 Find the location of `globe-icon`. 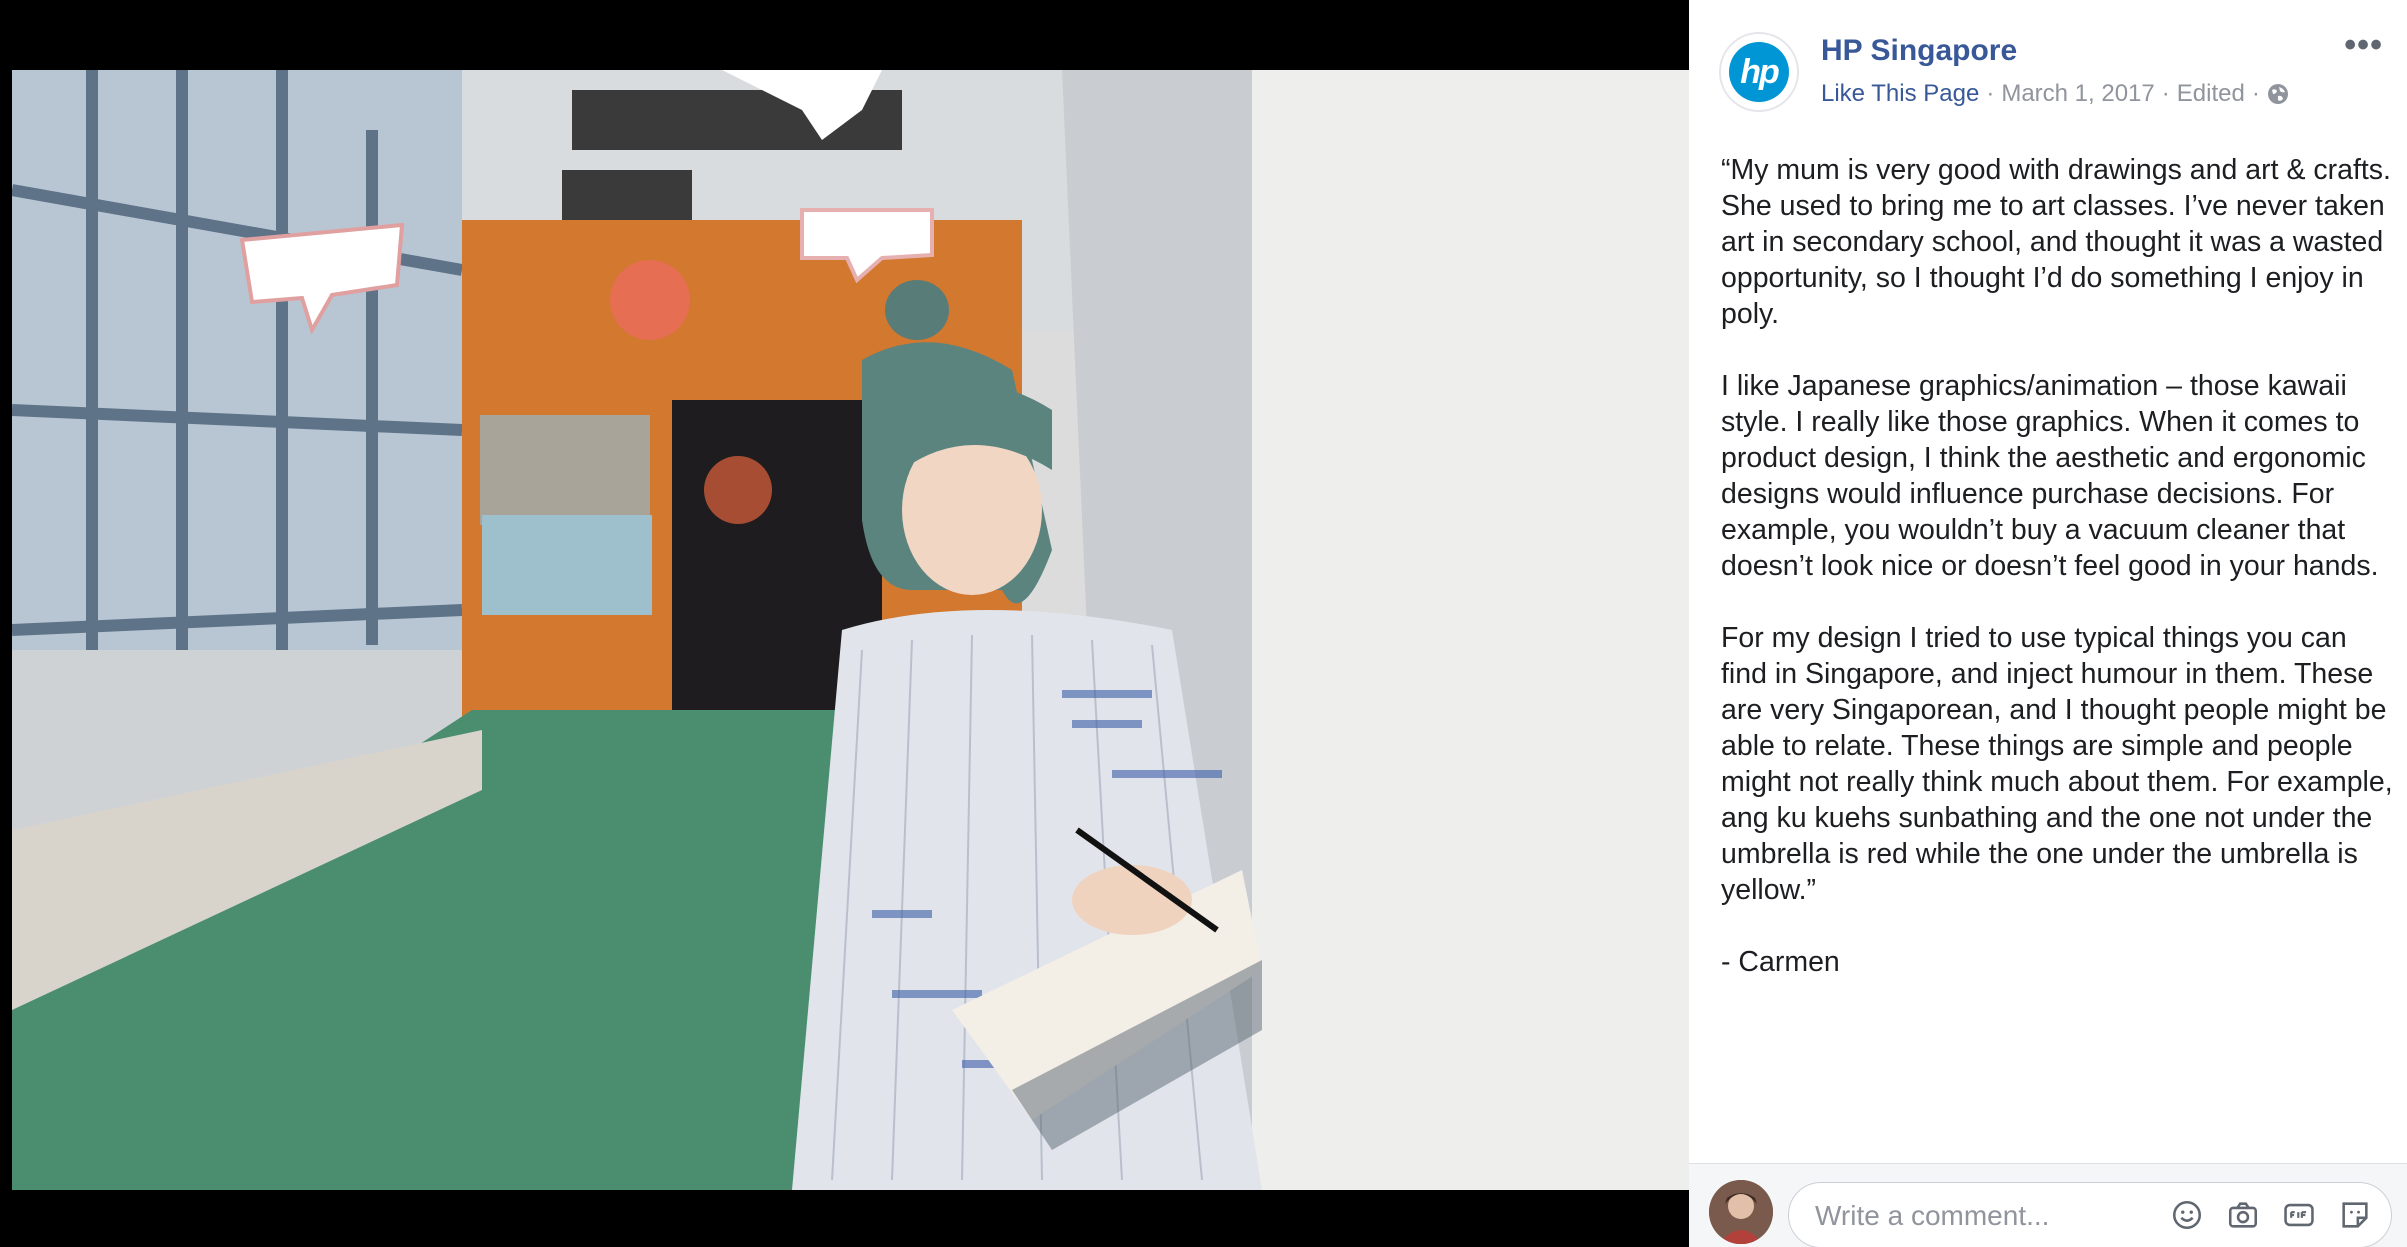

globe-icon is located at coordinates (2278, 94).